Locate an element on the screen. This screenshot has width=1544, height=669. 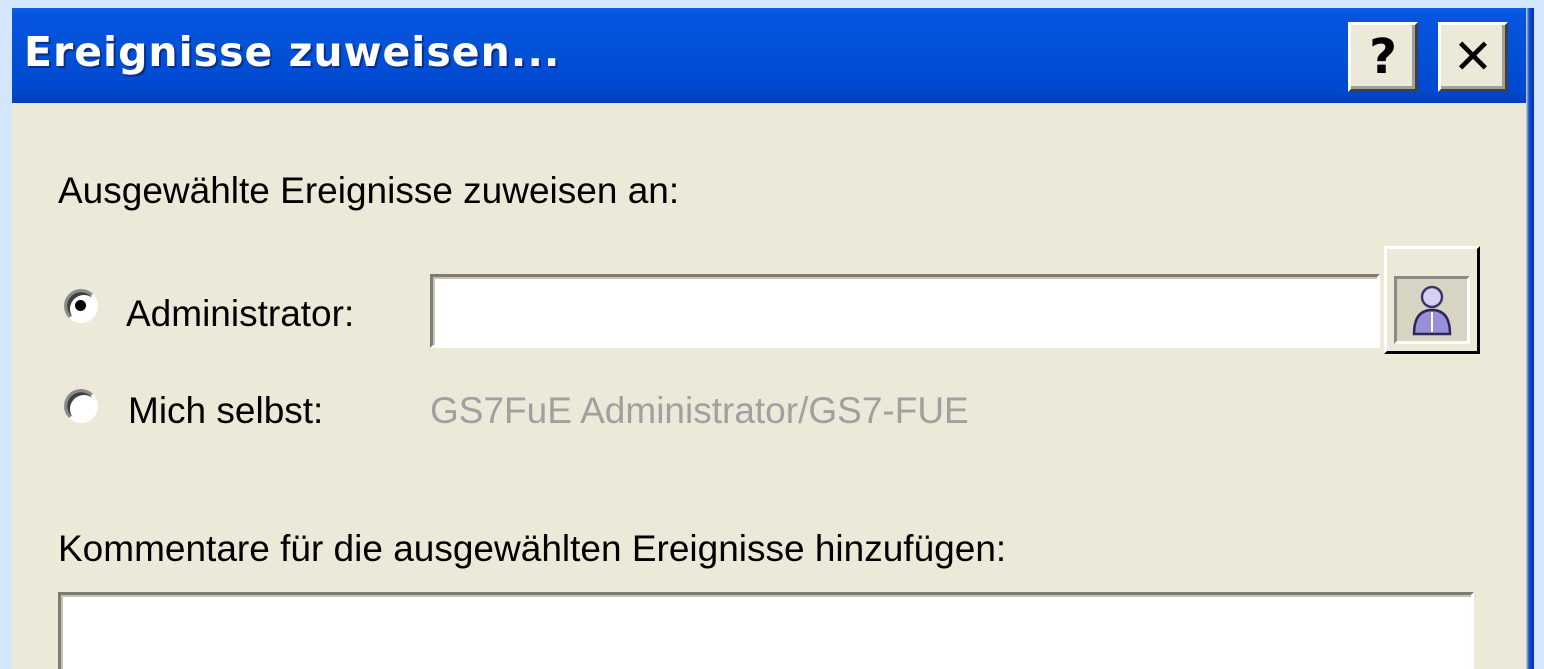
assign-to-heading: Ausgewählte Ereignisse zuweisen an: is located at coordinates (369, 190).